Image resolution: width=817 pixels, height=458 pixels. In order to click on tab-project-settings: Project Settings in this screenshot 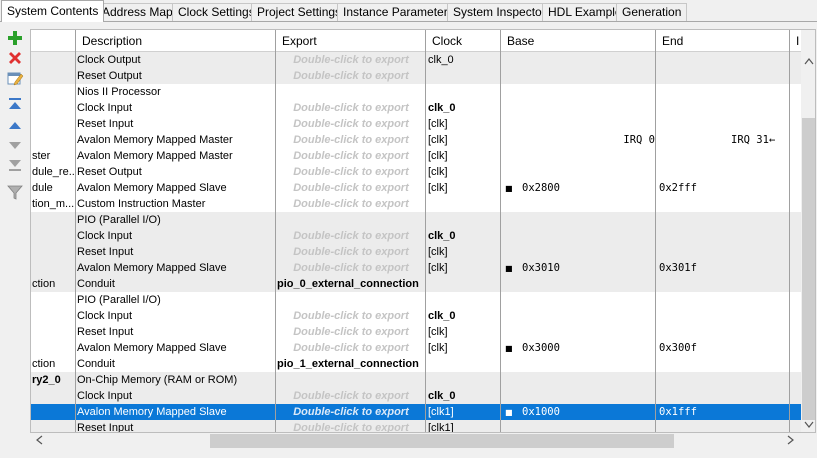, I will do `click(299, 12)`.